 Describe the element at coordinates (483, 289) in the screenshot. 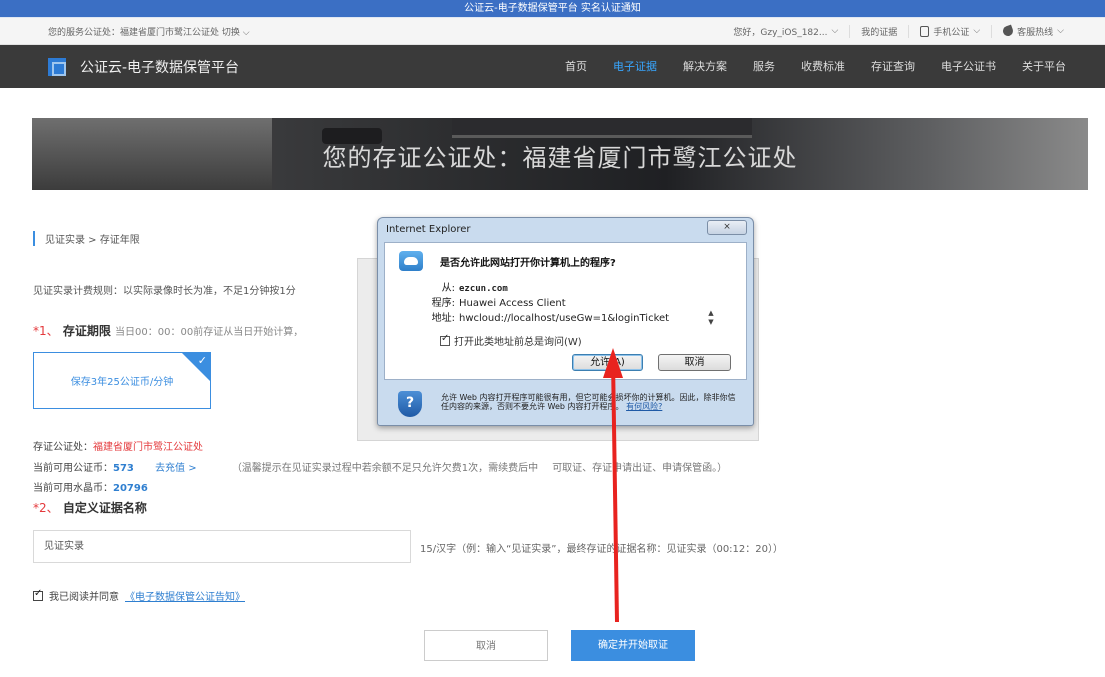

I see `from-value: ezcun.com` at that location.